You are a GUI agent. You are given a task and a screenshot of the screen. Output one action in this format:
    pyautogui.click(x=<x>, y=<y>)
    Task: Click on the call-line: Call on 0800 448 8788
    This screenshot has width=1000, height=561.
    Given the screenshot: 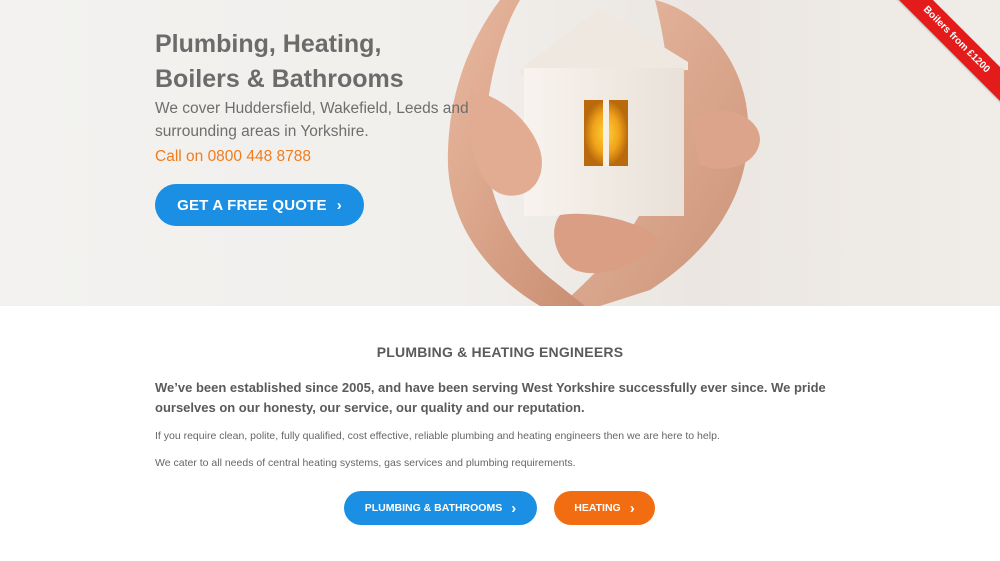 What is the action you would take?
    pyautogui.click(x=233, y=157)
    